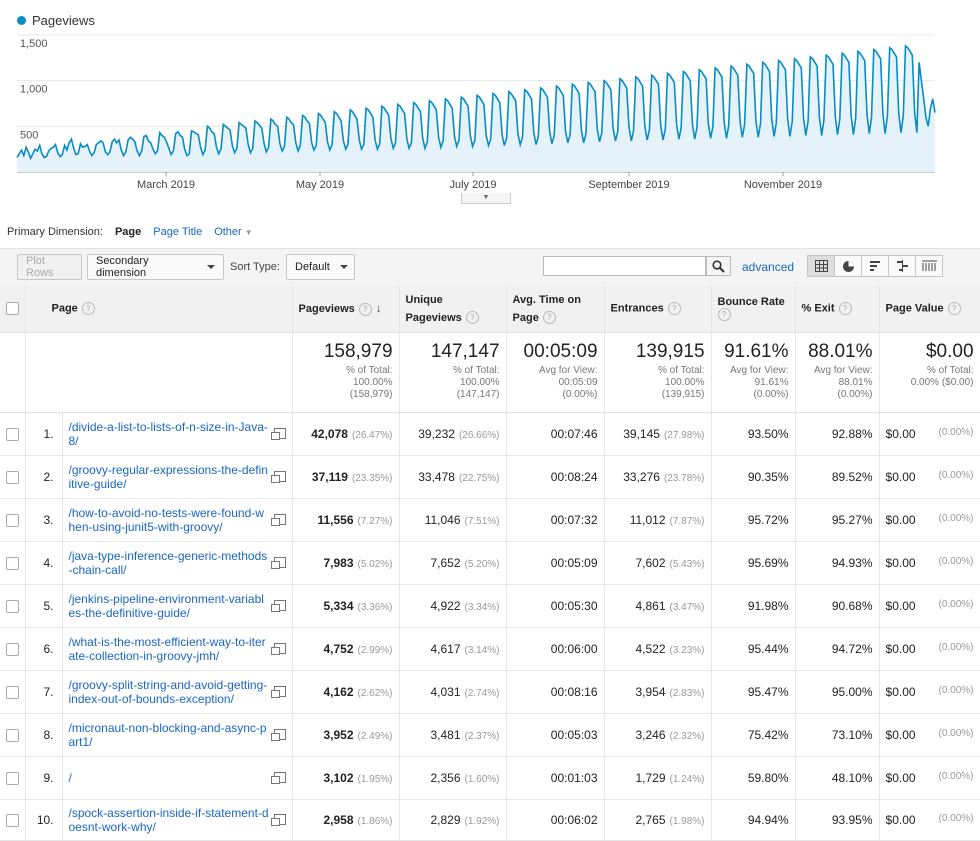  I want to click on y-tick-label: 1,500, so click(34, 44).